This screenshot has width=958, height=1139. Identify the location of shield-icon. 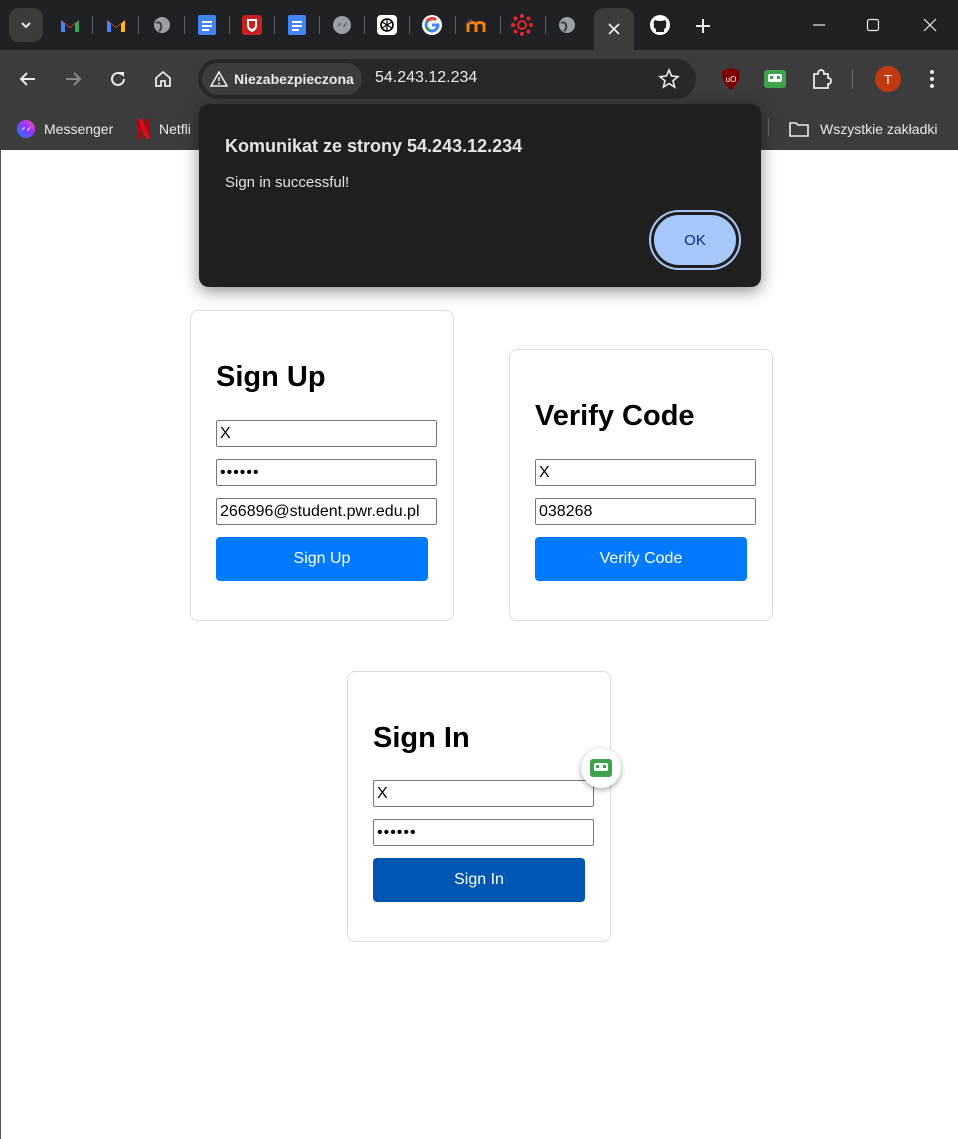
(252, 25).